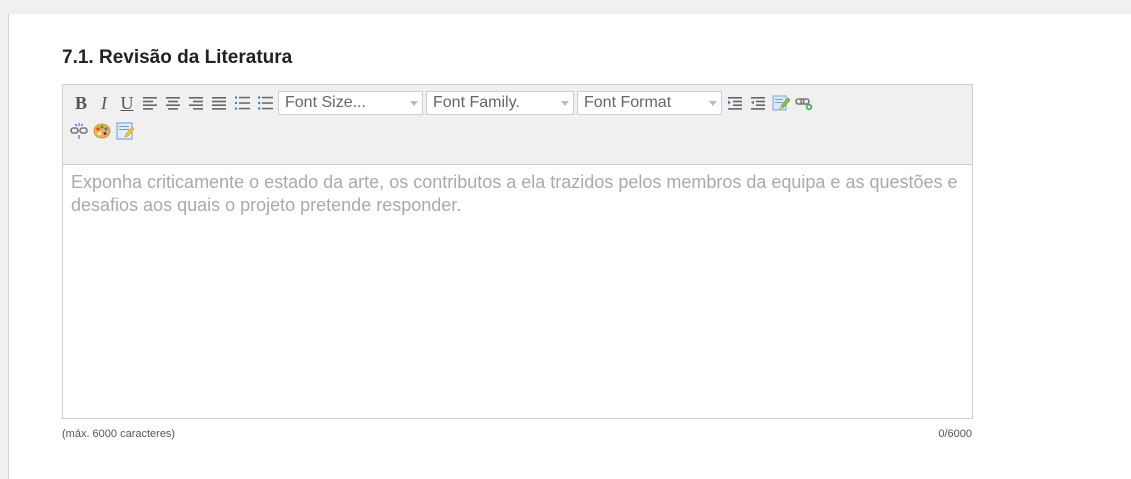 Image resolution: width=1131 pixels, height=479 pixels. I want to click on align-justify-icon, so click(219, 103).